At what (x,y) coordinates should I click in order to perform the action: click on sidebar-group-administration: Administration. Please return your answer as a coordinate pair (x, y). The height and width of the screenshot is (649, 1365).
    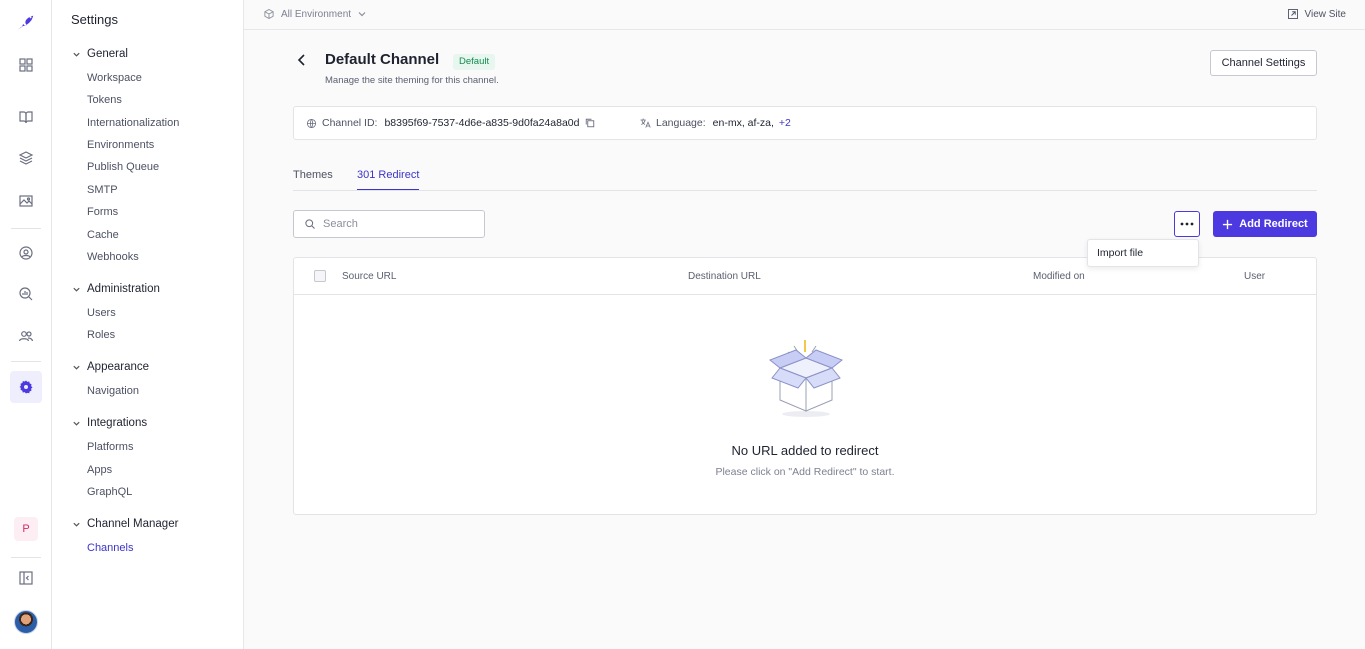
    Looking at the image, I should click on (116, 289).